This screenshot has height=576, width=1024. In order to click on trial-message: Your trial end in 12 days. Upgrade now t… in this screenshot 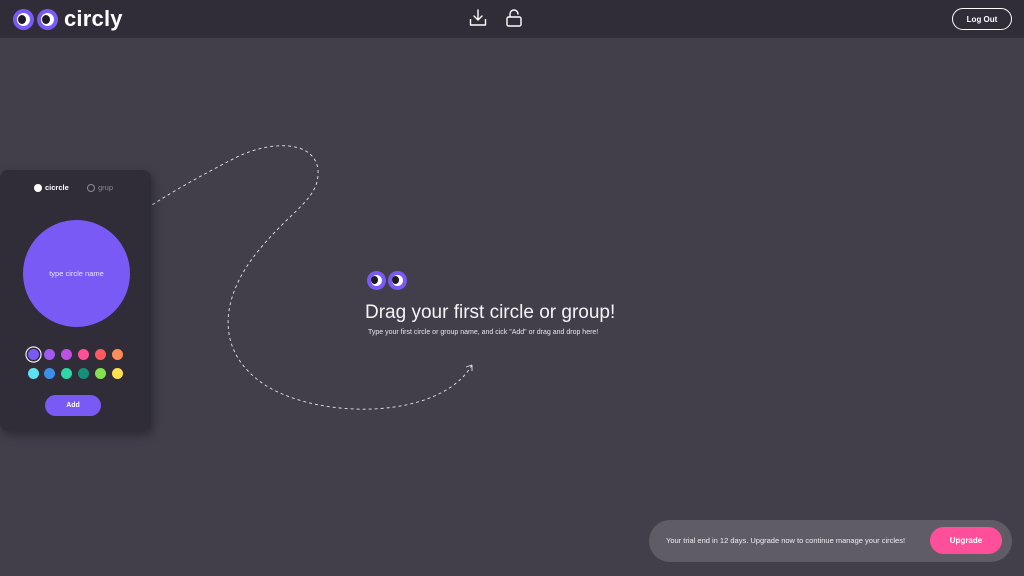, I will do `click(786, 540)`.